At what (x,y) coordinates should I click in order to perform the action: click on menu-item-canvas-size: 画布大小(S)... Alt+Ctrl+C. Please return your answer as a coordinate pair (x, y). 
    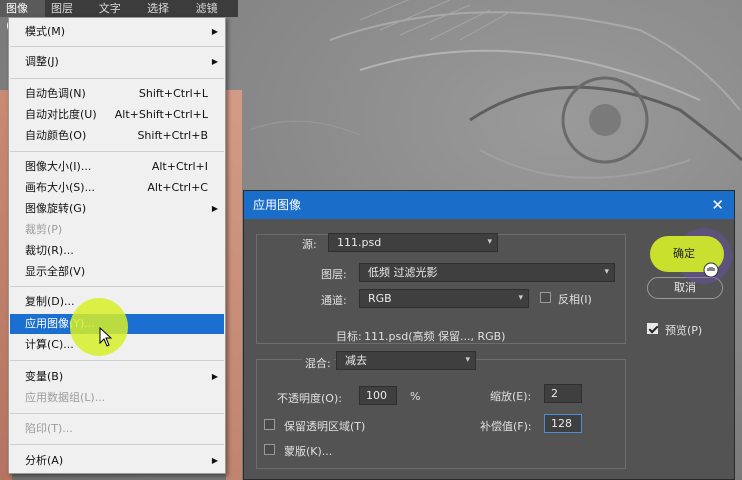
    Looking at the image, I should click on (117, 188).